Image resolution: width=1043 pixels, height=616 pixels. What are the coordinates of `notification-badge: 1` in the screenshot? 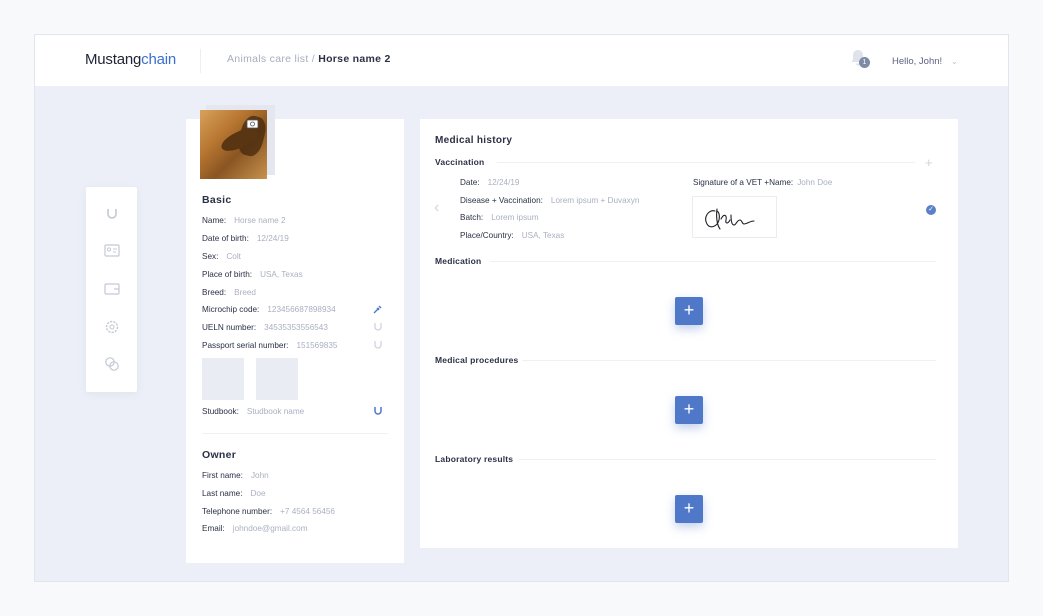 It's located at (864, 62).